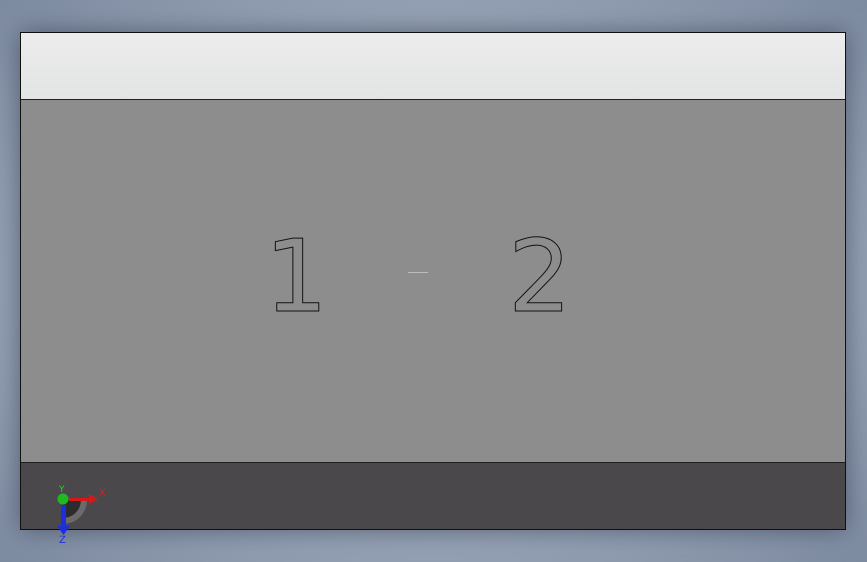  I want to click on z-axis-arrow, so click(63, 520).